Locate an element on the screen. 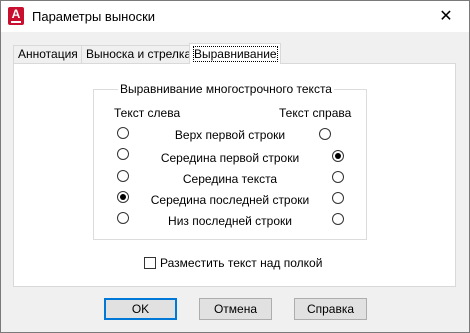  place-text-above-shelf-label: Разместить текст над полкой is located at coordinates (241, 263).